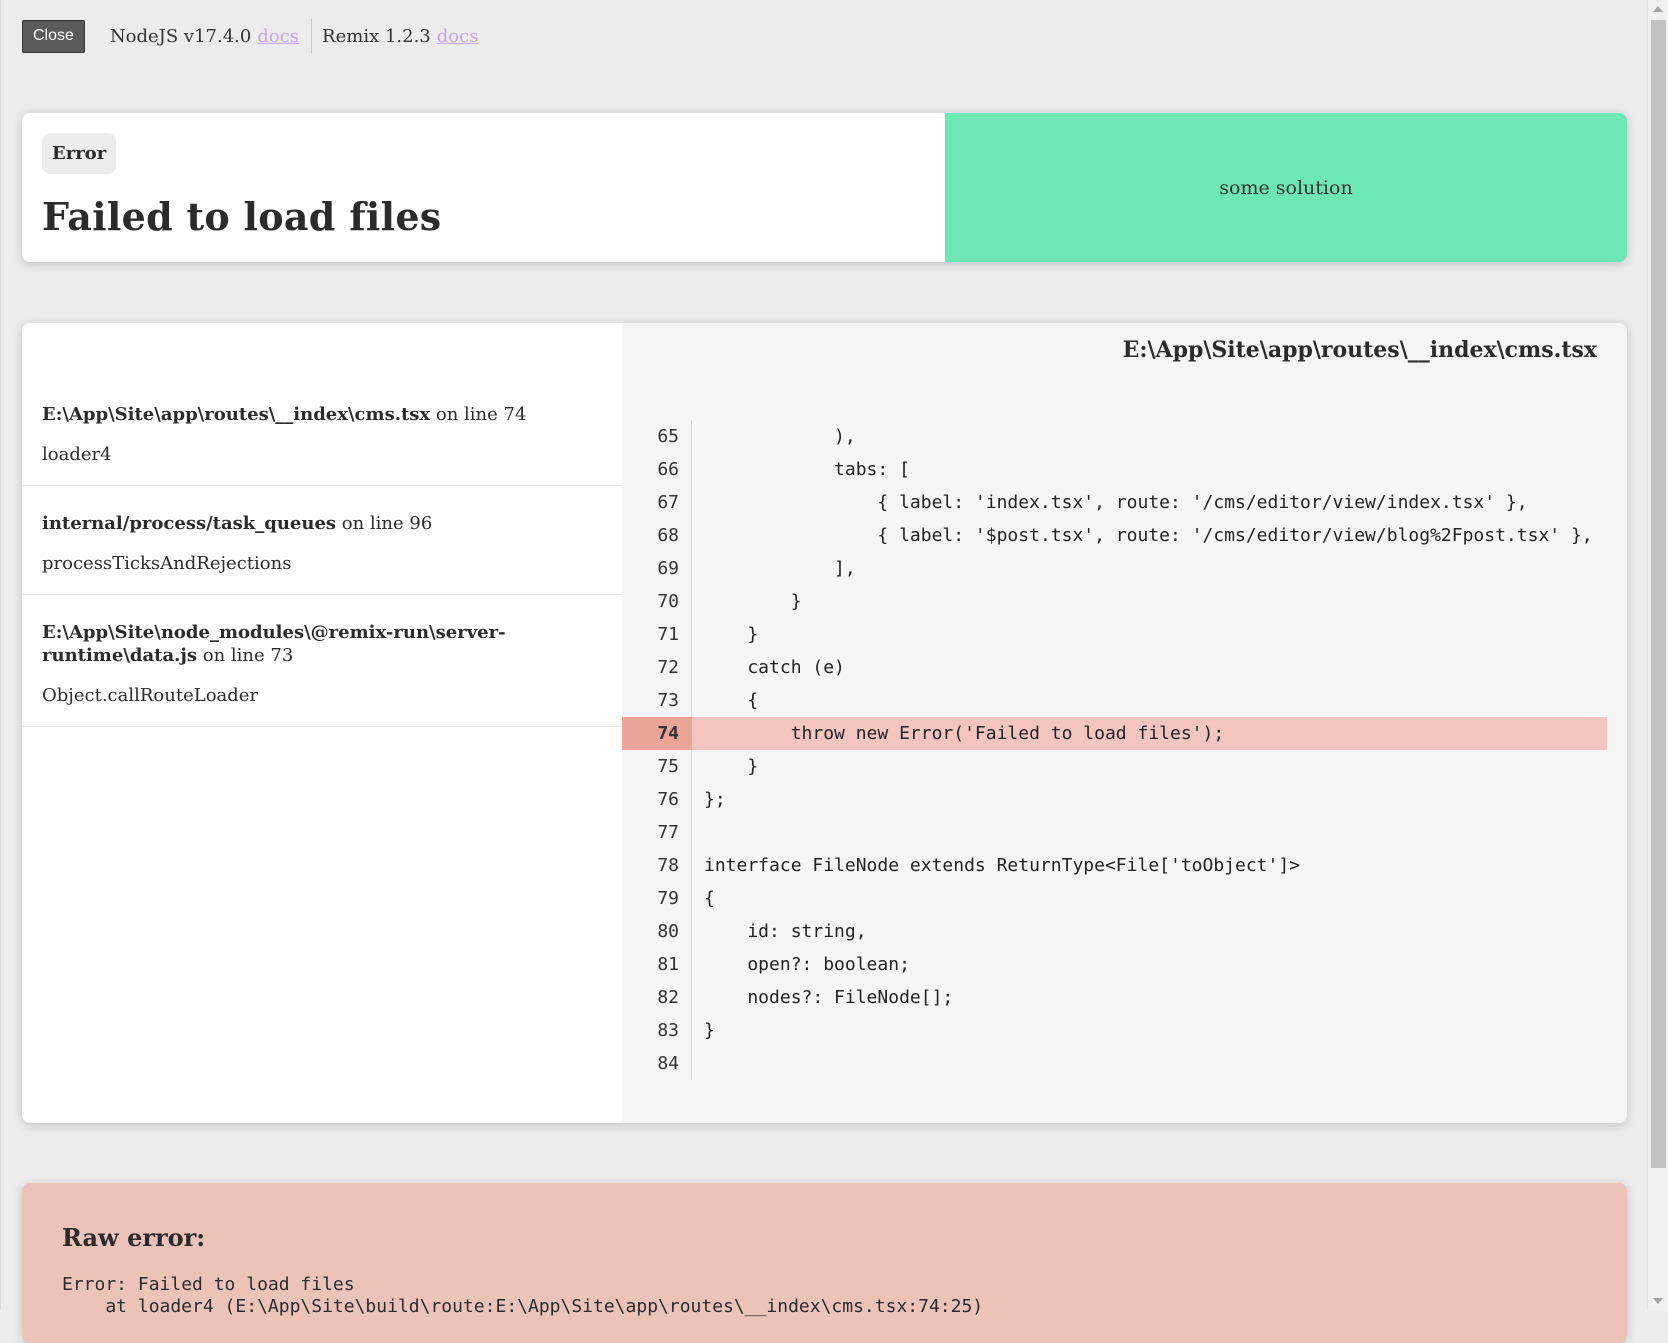 The height and width of the screenshot is (1343, 1668). What do you see at coordinates (1658, 1301) in the screenshot?
I see `chevron-down-icon` at bounding box center [1658, 1301].